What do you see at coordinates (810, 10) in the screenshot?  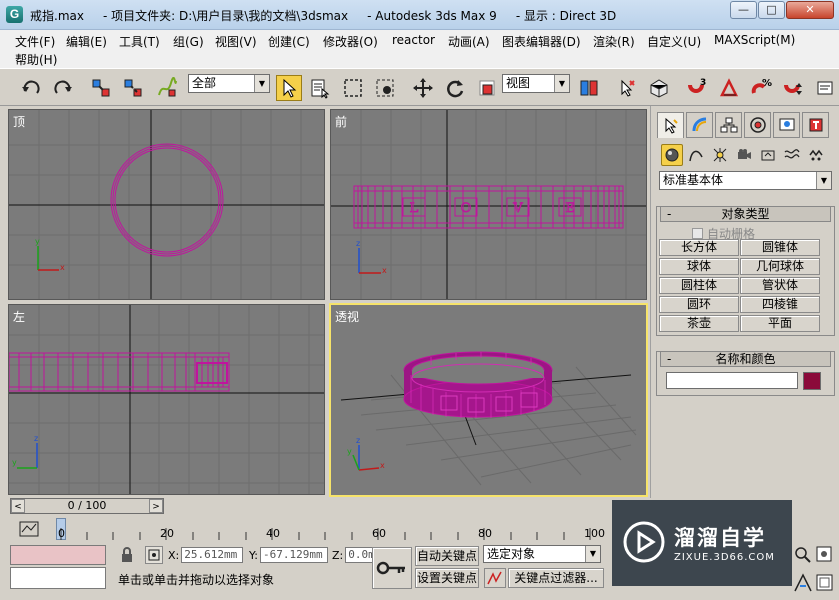 I see `close-button: ✕` at bounding box center [810, 10].